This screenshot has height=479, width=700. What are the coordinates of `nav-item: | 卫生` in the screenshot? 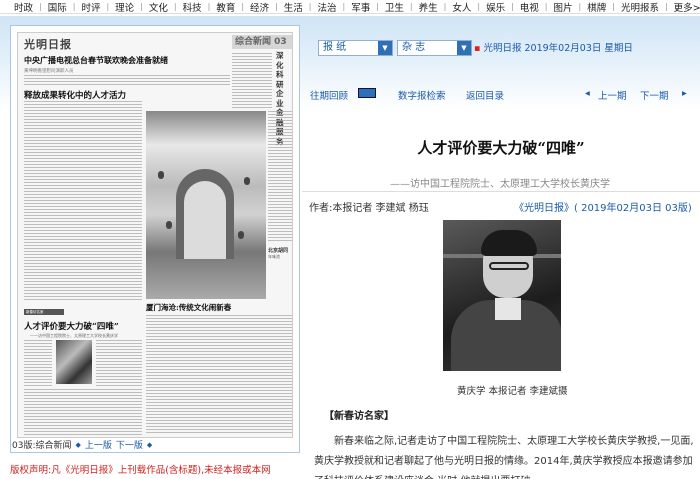 It's located at (393, 7).